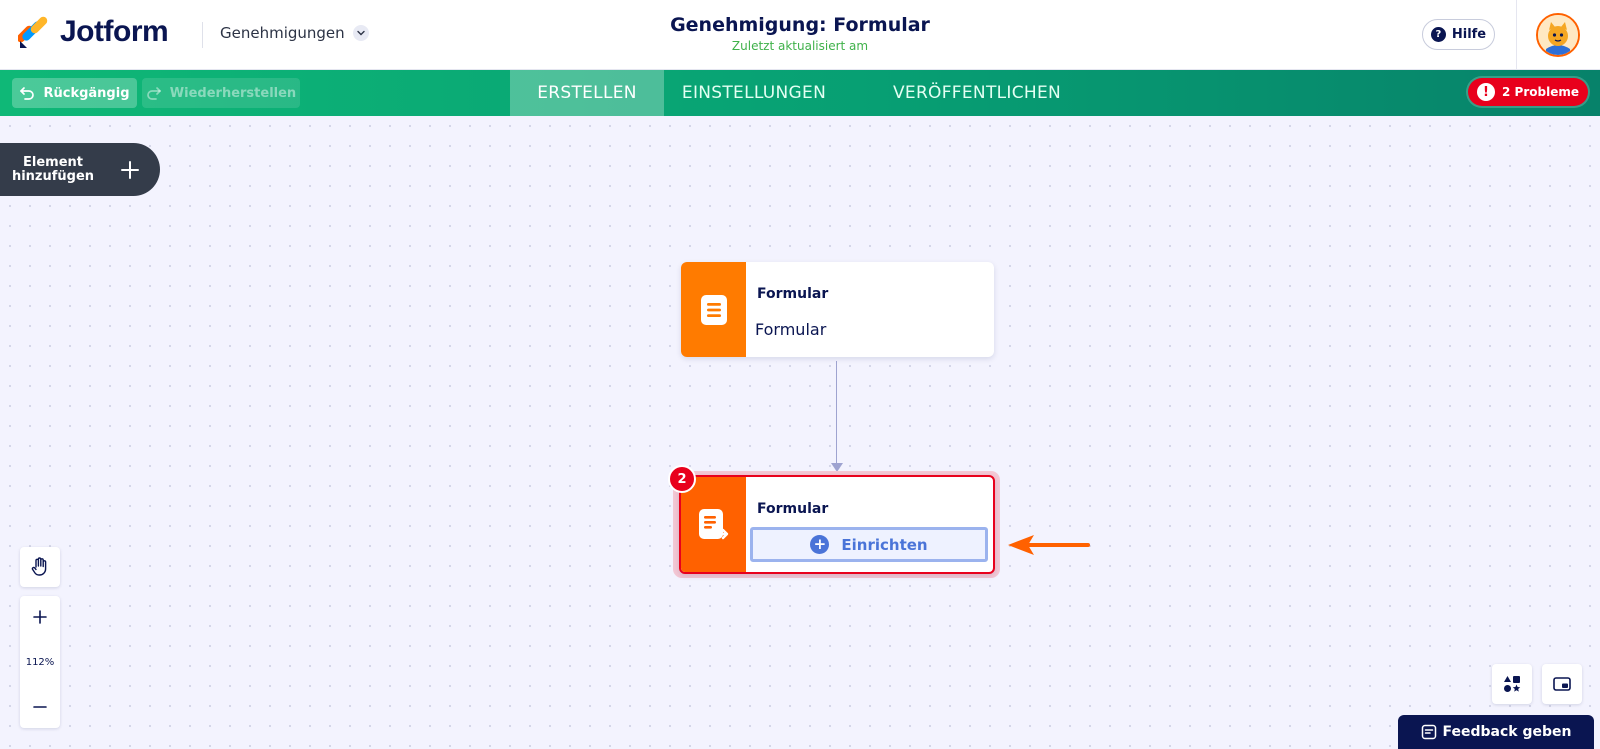 The image size is (1600, 749). Describe the element at coordinates (282, 33) in the screenshot. I see `workspace-label: Genehmigungen` at that location.